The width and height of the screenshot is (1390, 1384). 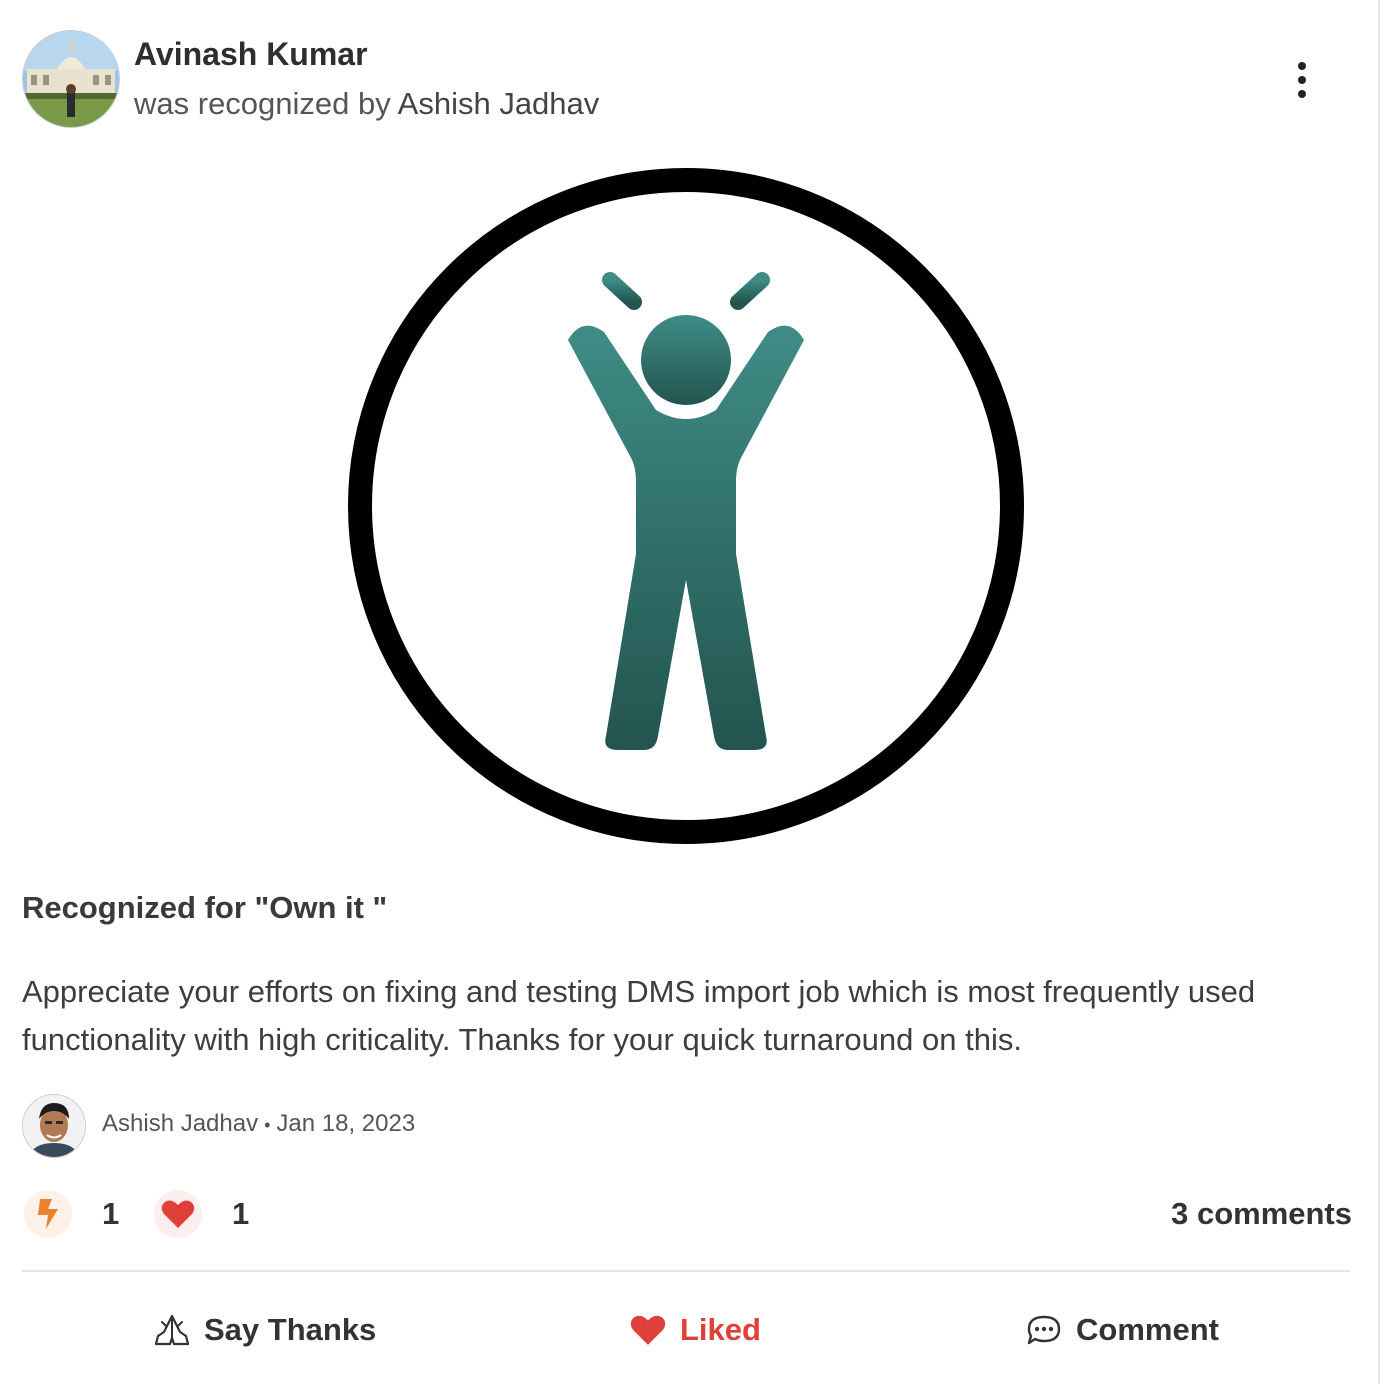 I want to click on praying-hands-icon, so click(x=172, y=1330).